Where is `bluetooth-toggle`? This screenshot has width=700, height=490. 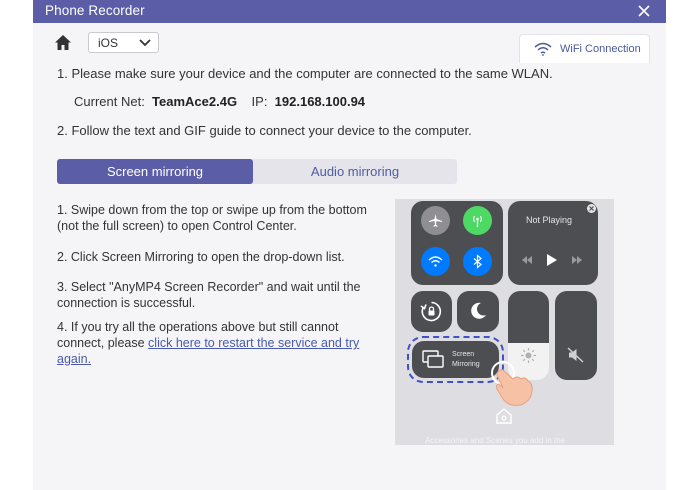 bluetooth-toggle is located at coordinates (477, 261).